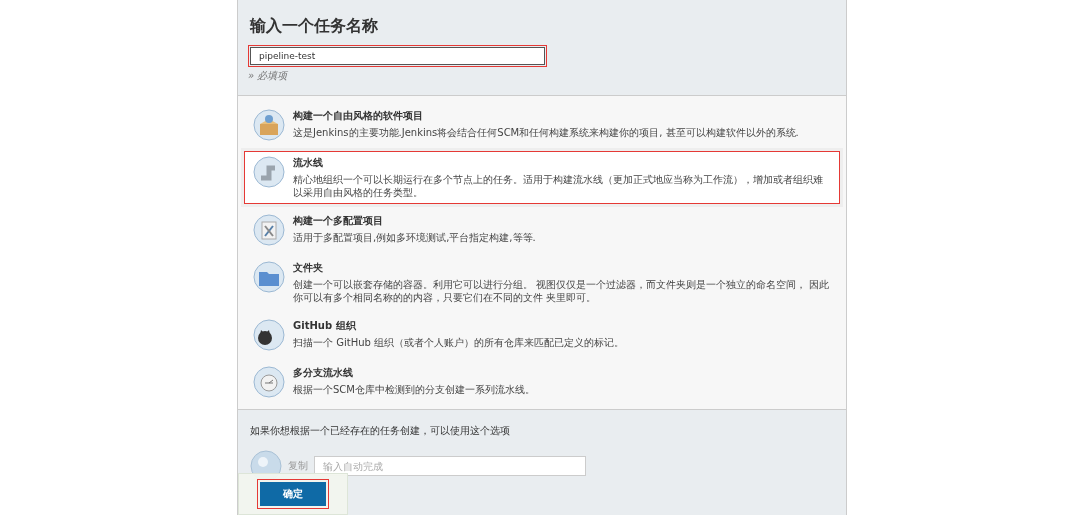 This screenshot has width=1080, height=515. What do you see at coordinates (269, 335) in the screenshot?
I see `cat-icon` at bounding box center [269, 335].